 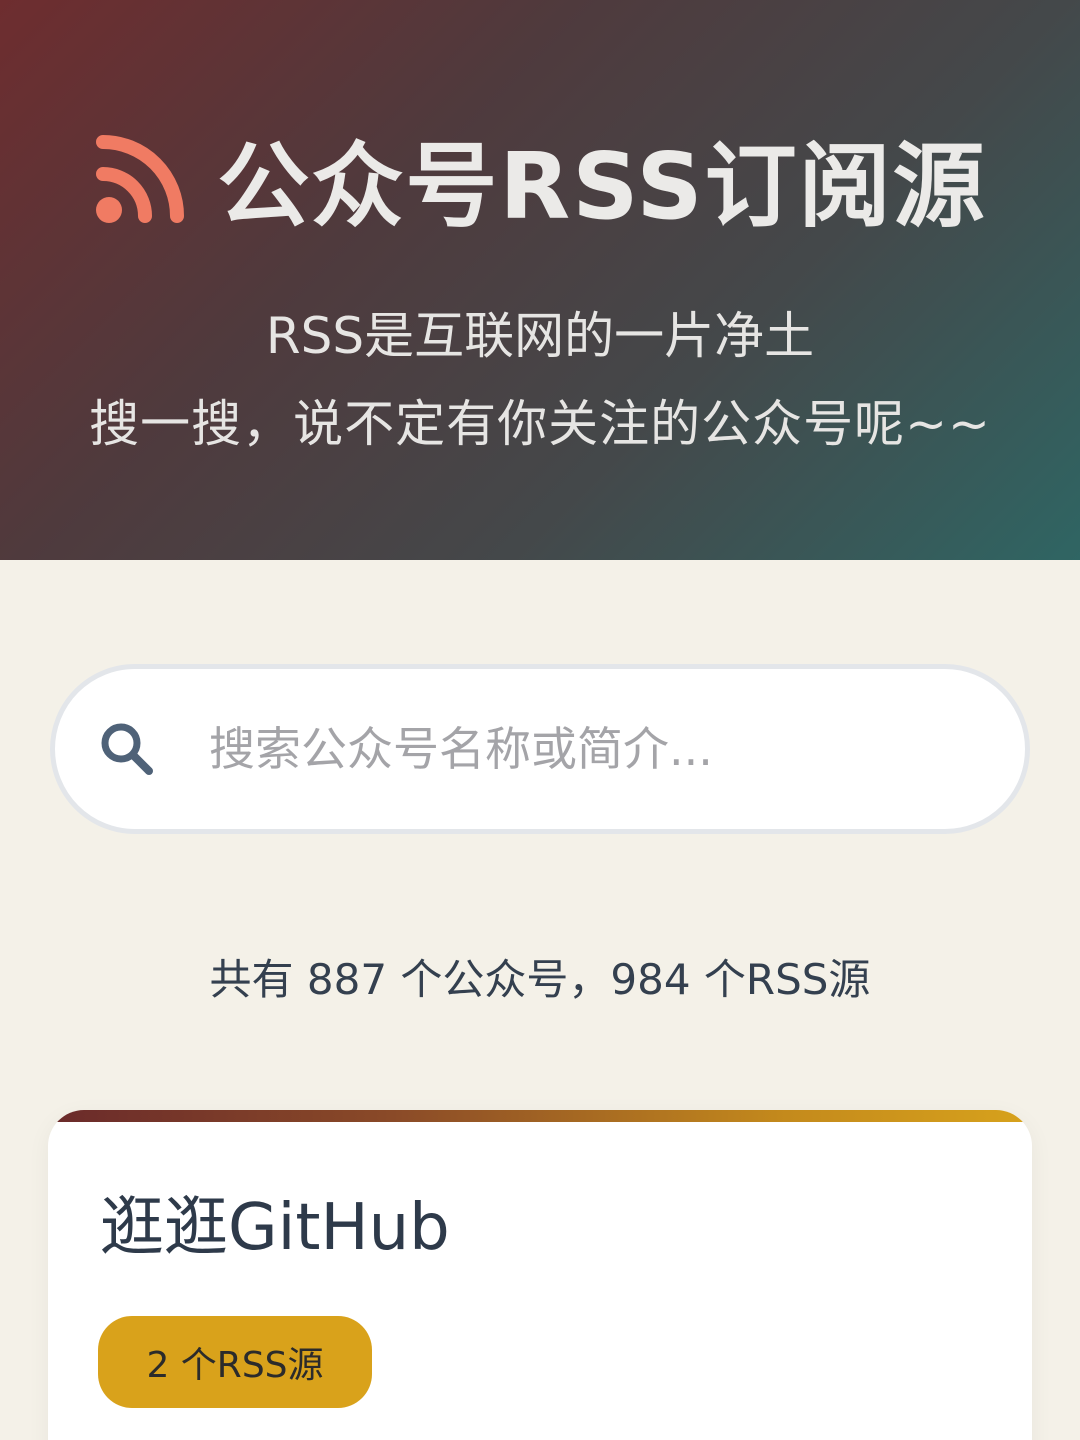 What do you see at coordinates (540, 424) in the screenshot?
I see `subtitle-line-2: 搜一搜，说不定有你关注的公众号呢~~` at bounding box center [540, 424].